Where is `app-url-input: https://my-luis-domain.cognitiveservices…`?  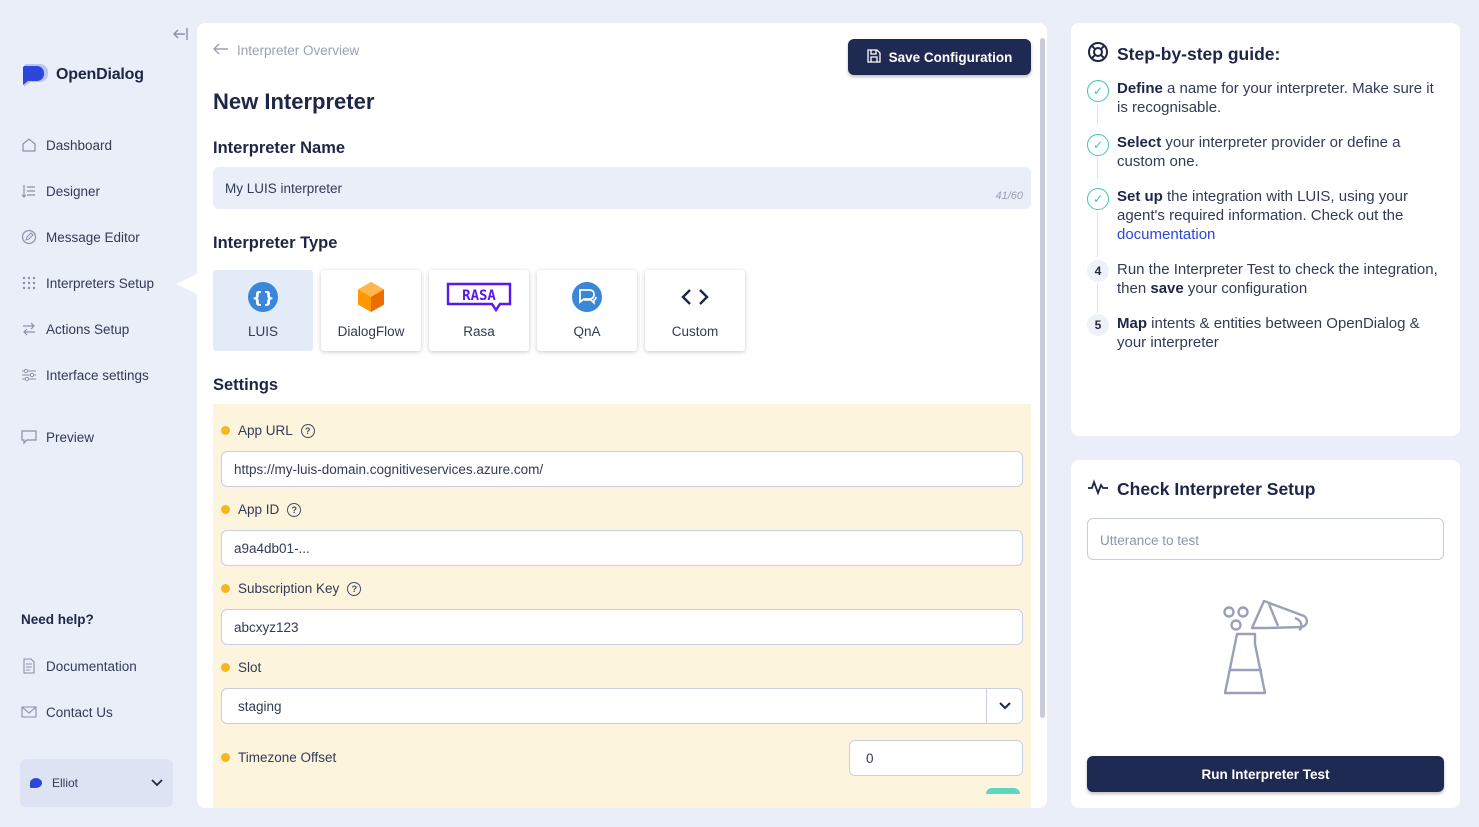
app-url-input: https://my-luis-domain.cognitiveservices… is located at coordinates (622, 469).